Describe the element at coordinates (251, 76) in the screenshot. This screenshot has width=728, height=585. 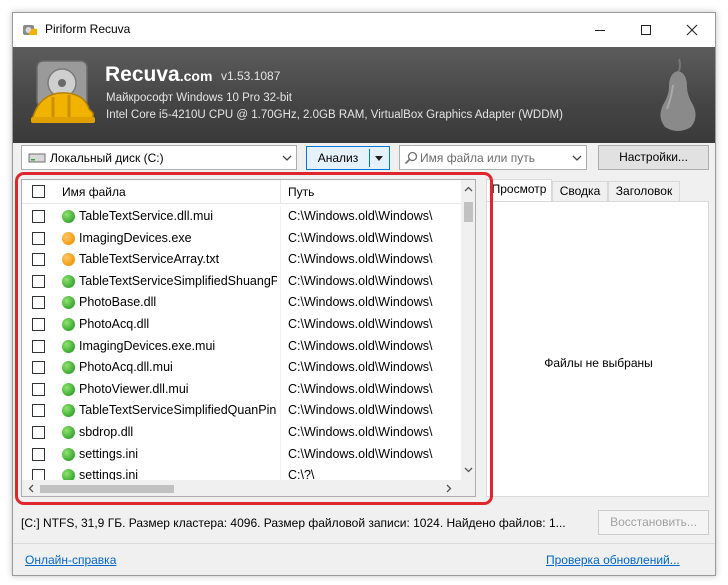
I see `app-version: v1.53.1087` at that location.